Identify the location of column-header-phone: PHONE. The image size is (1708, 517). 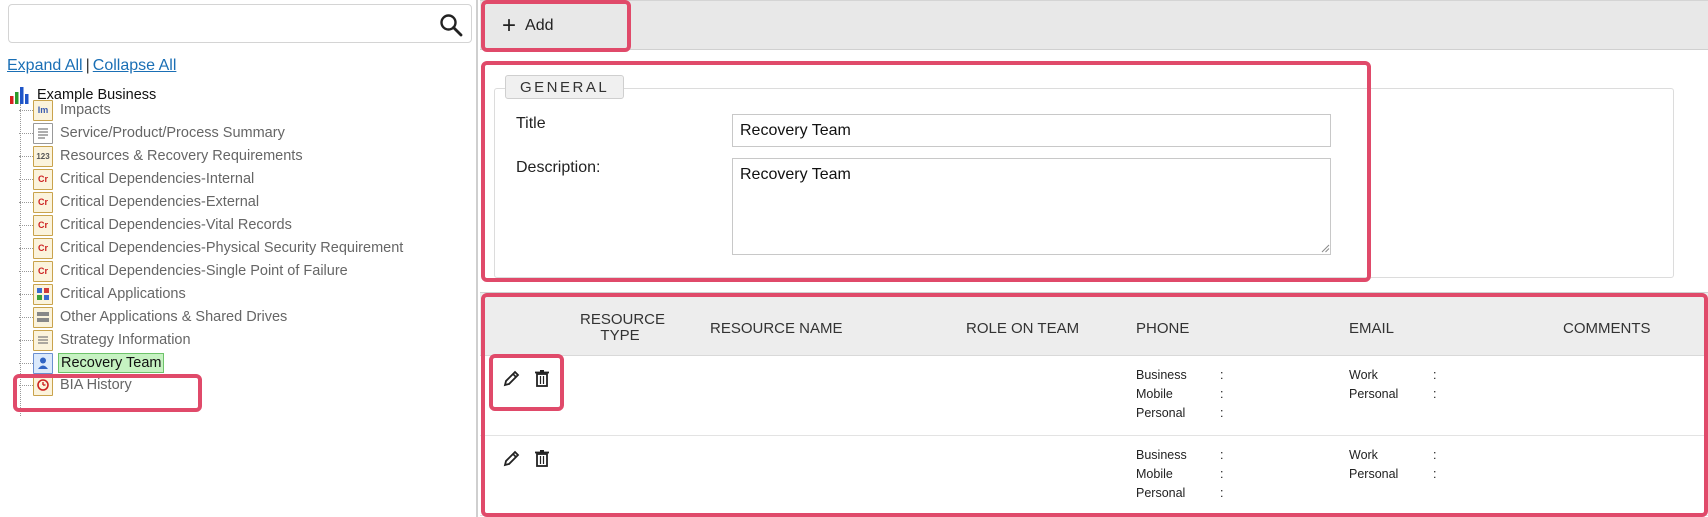
(1162, 328).